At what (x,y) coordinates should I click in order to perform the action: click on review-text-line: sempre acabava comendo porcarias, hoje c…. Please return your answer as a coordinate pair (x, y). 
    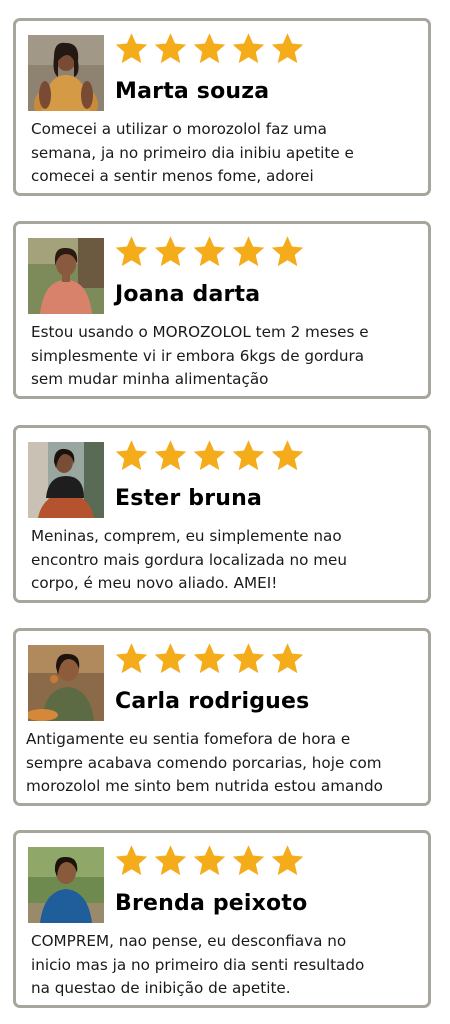
    Looking at the image, I should click on (204, 762).